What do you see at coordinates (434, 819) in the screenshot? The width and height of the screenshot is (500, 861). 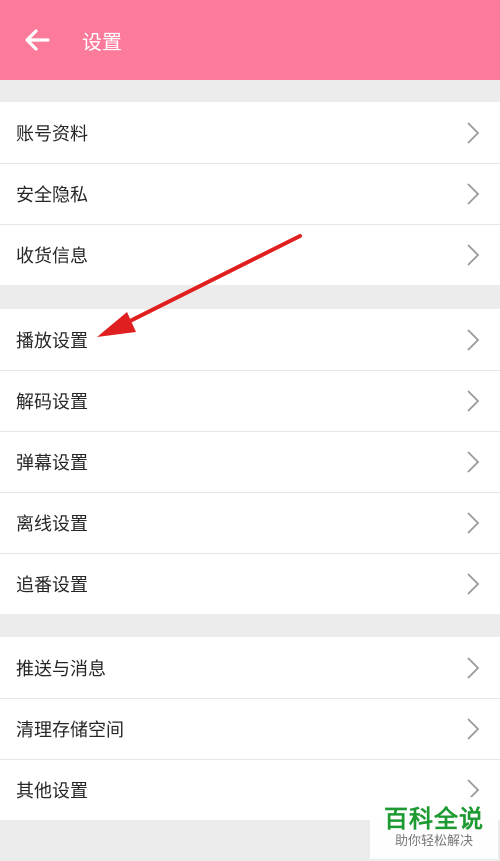 I see `watermark-title: 百科全说` at bounding box center [434, 819].